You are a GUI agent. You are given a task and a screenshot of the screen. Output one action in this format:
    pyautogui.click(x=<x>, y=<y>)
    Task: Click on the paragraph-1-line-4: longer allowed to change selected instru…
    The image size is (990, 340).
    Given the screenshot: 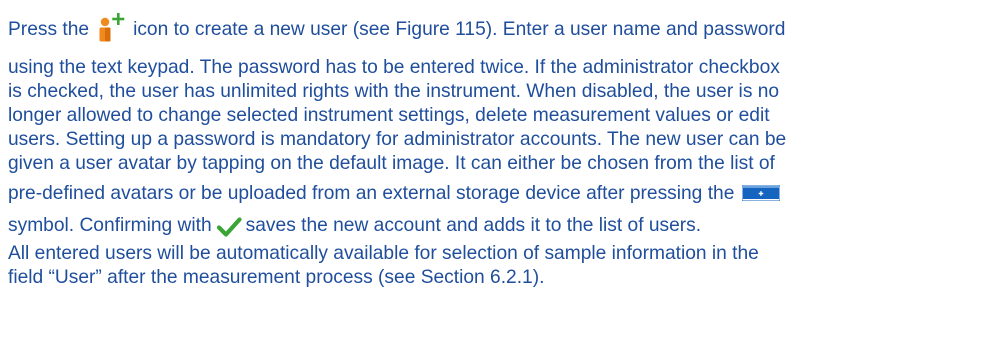 What is the action you would take?
    pyautogui.click(x=389, y=115)
    